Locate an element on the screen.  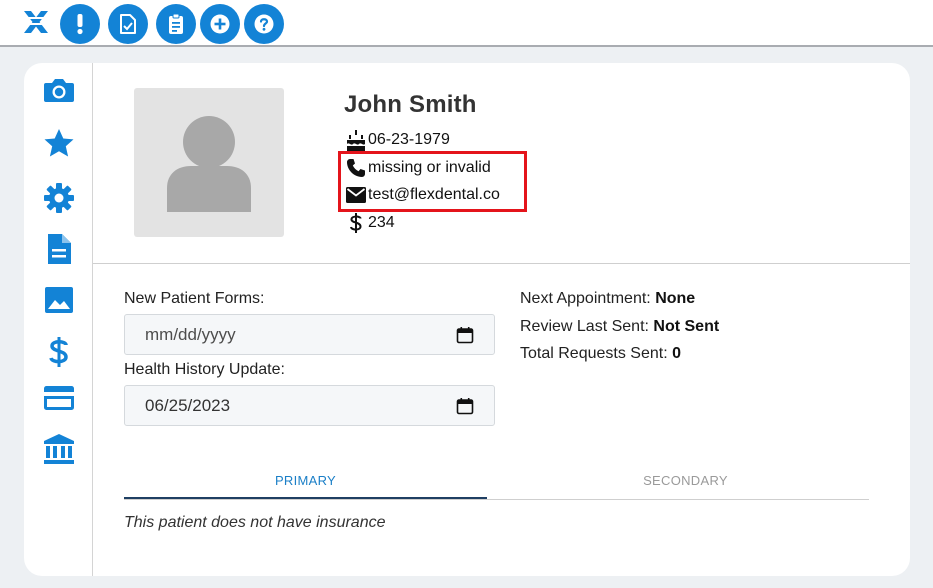
review-last-sent-stat: Review Last Sent: Not Sent is located at coordinates (619, 327).